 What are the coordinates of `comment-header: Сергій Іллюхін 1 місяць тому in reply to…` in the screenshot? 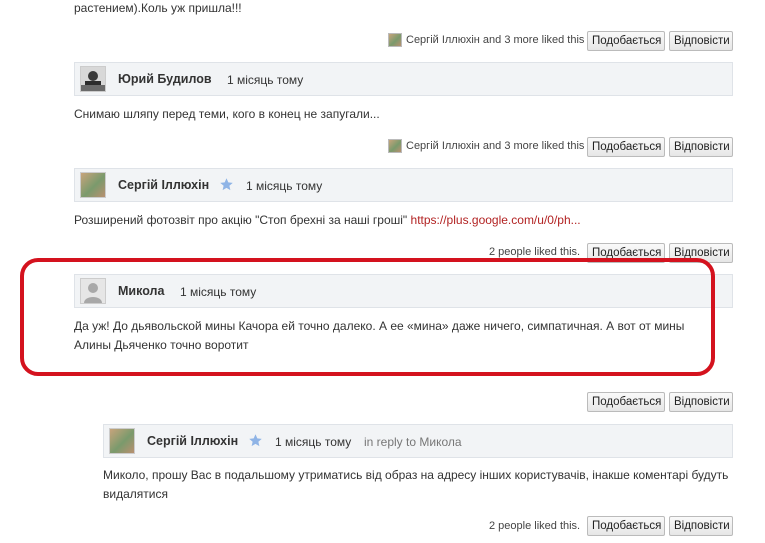 It's located at (418, 441).